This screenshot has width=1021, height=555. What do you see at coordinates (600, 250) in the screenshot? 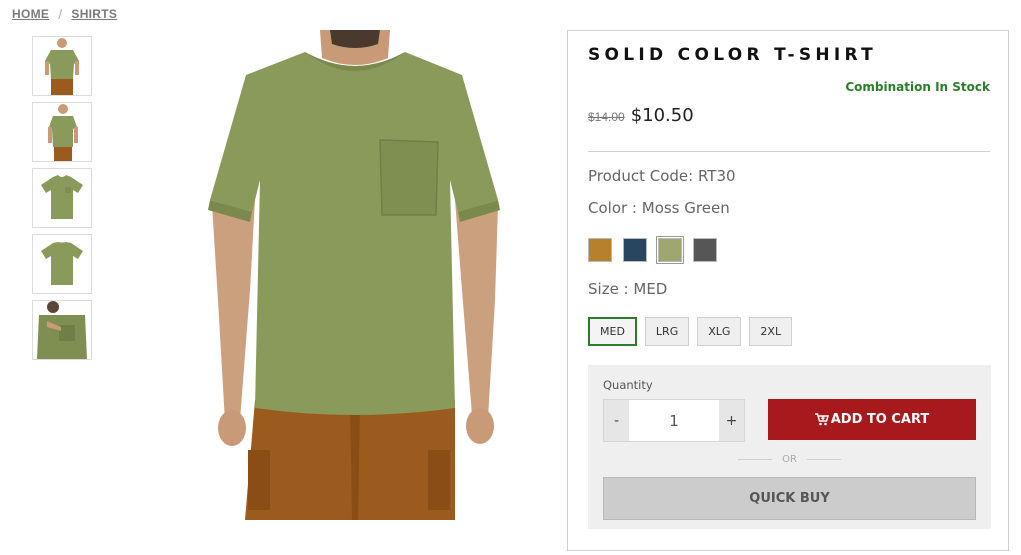
I see `color-swatch-brown` at bounding box center [600, 250].